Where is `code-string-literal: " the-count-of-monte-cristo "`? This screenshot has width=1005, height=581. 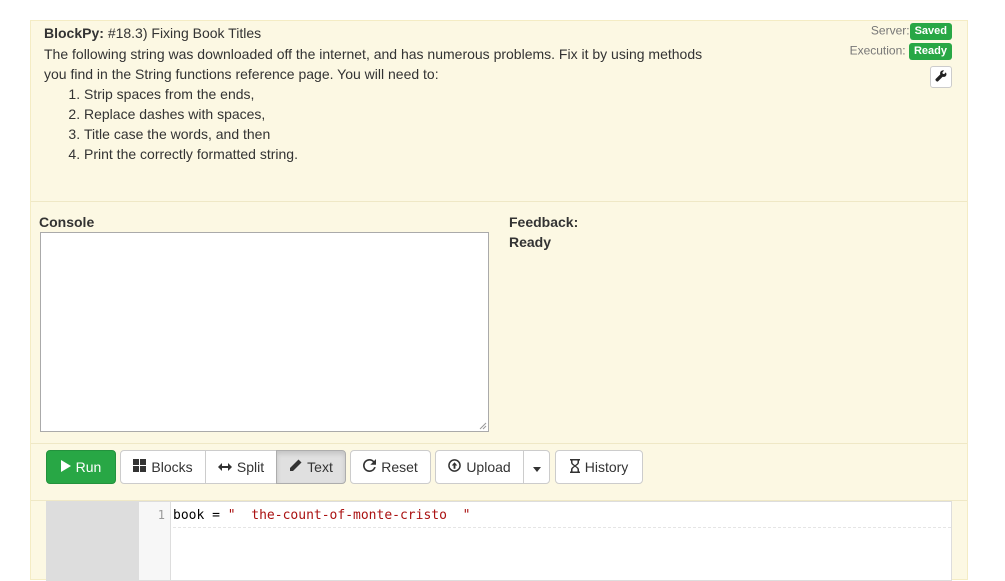
code-string-literal: " the-count-of-monte-cristo " is located at coordinates (349, 515).